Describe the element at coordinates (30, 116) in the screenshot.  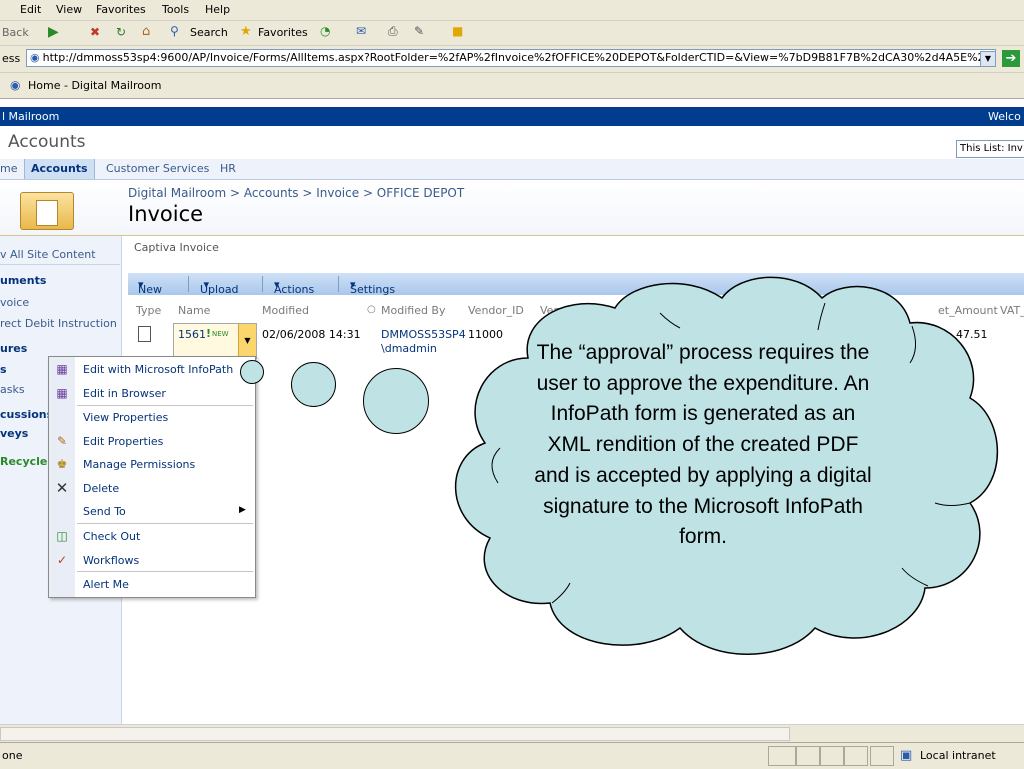
I see `top-bar-title: l Mailroom` at that location.